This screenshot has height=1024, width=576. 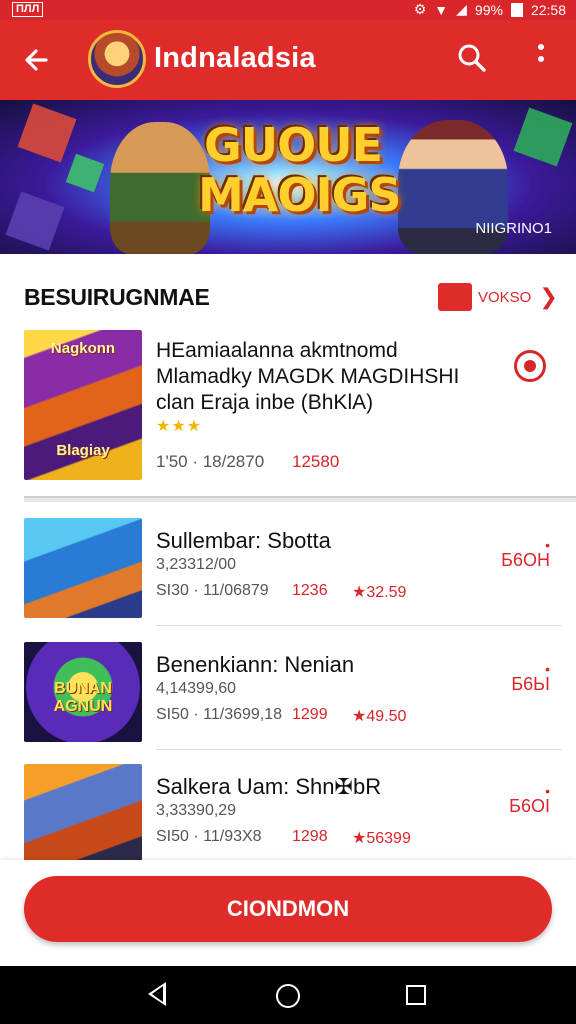 What do you see at coordinates (420, 9) in the screenshot?
I see `sync-icon: ⚙` at bounding box center [420, 9].